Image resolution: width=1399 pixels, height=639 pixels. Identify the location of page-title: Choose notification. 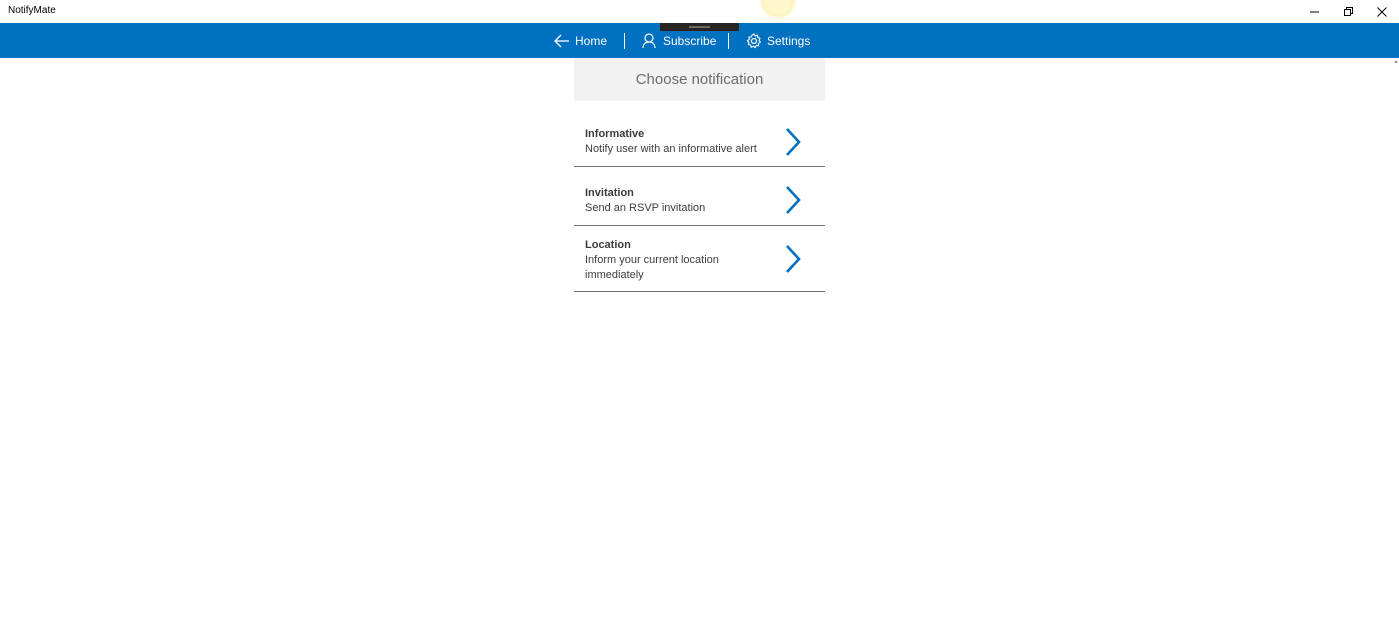
(699, 79).